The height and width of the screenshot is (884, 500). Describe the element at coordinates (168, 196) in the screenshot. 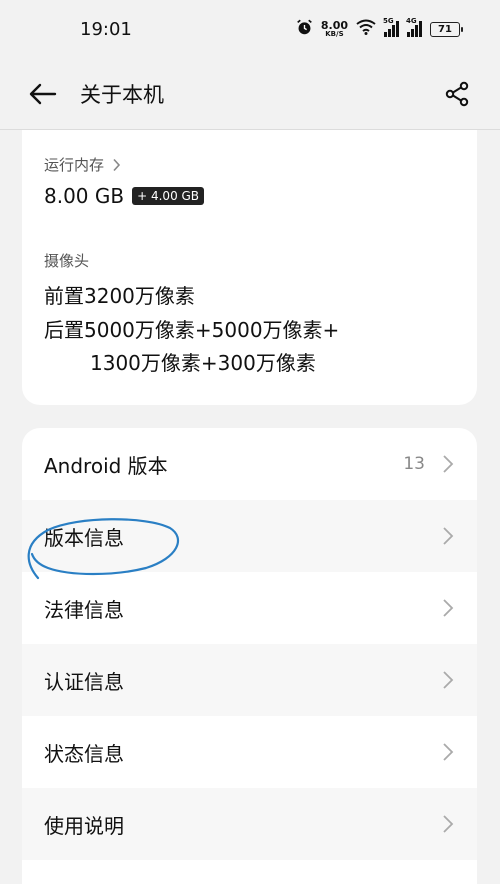

I see `memory-extension-badge: + 4.00 GB` at that location.